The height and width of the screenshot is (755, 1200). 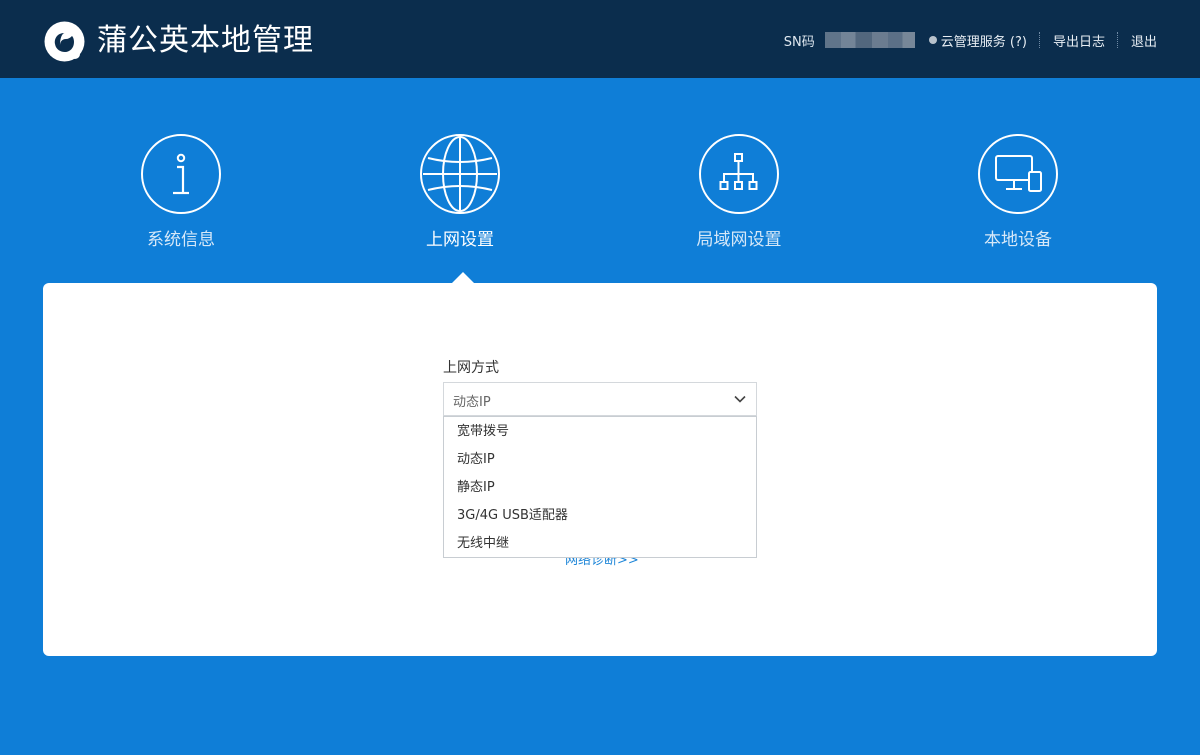 I want to click on dropdown-option: 3G/4G USB适配器, so click(x=600, y=517).